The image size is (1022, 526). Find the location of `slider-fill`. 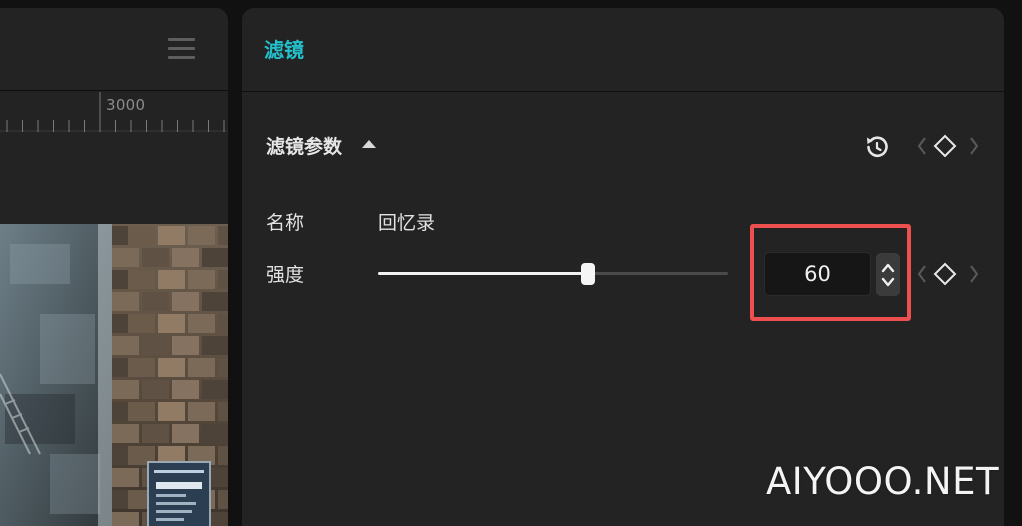

slider-fill is located at coordinates (483, 273).